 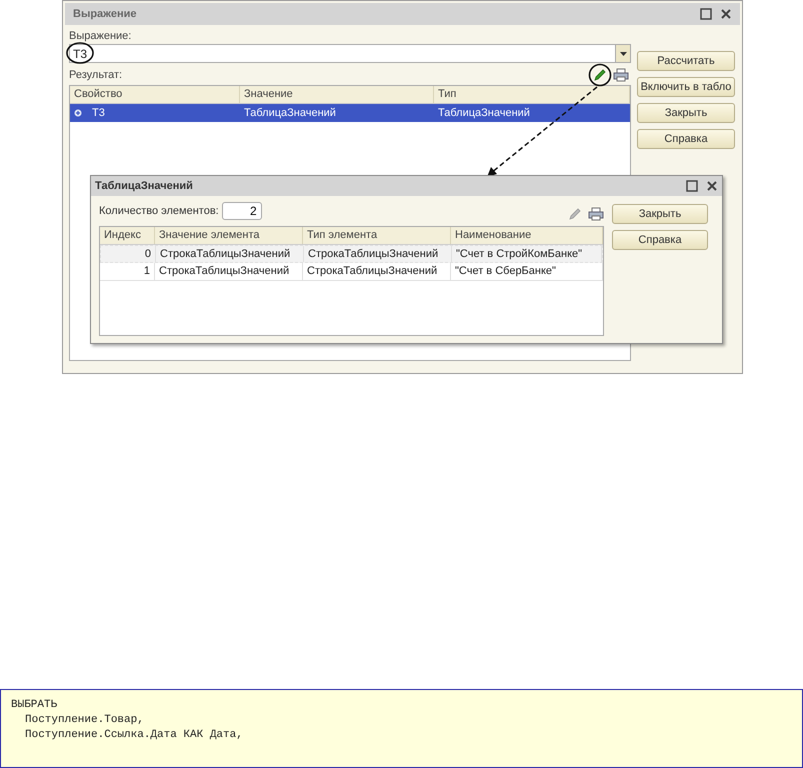 What do you see at coordinates (78, 113) in the screenshot?
I see `expand-icon` at bounding box center [78, 113].